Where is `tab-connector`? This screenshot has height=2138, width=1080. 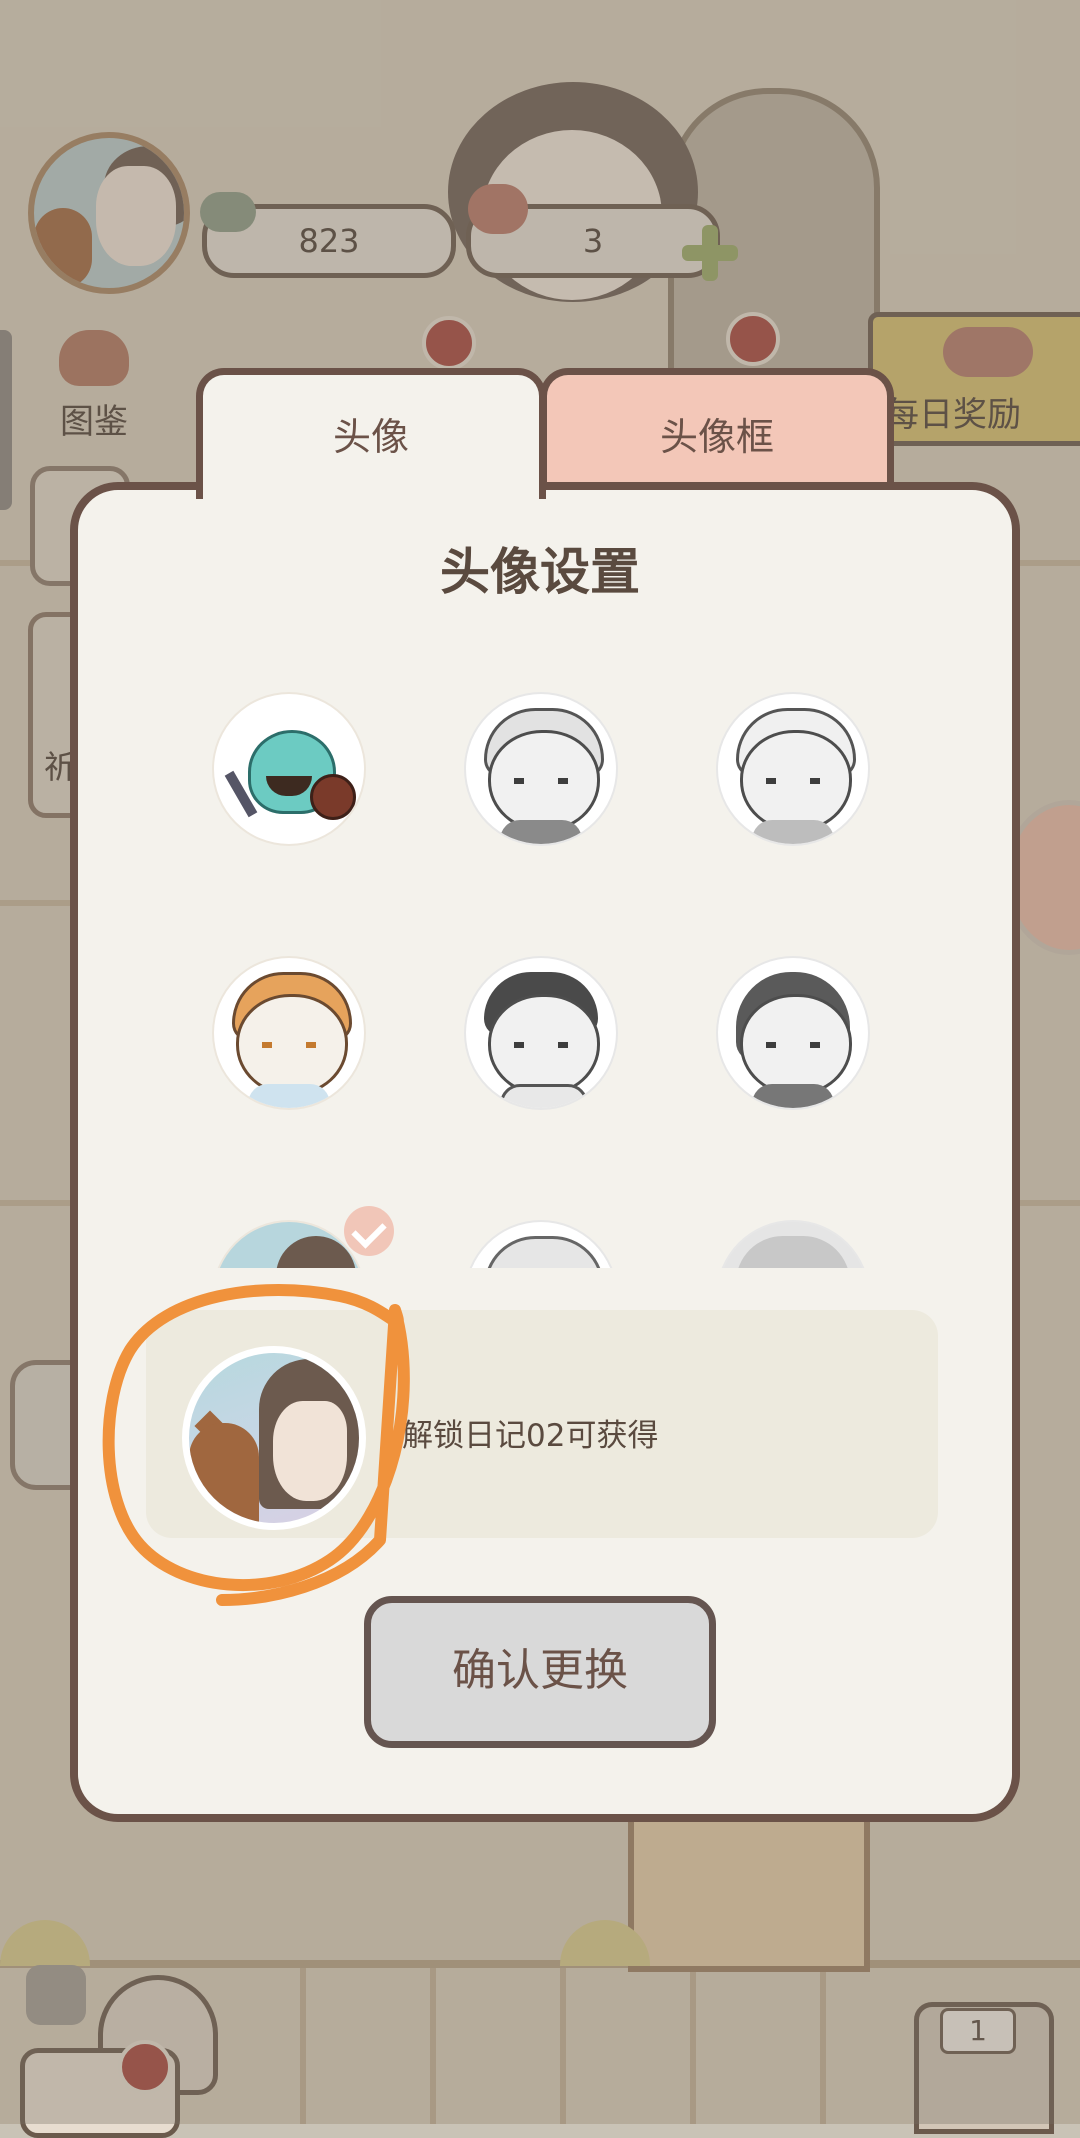 tab-connector is located at coordinates (371, 488).